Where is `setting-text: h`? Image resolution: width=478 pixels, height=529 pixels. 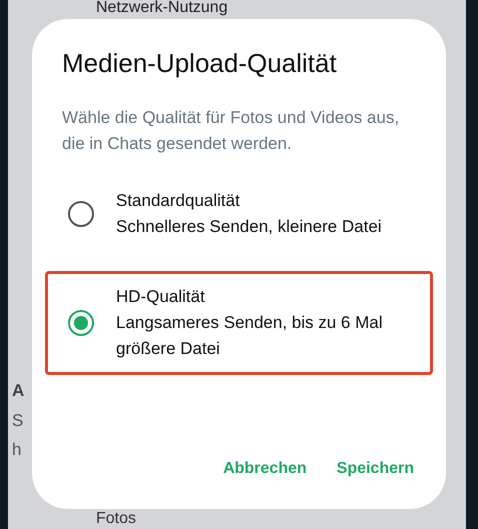 setting-text: h is located at coordinates (17, 450).